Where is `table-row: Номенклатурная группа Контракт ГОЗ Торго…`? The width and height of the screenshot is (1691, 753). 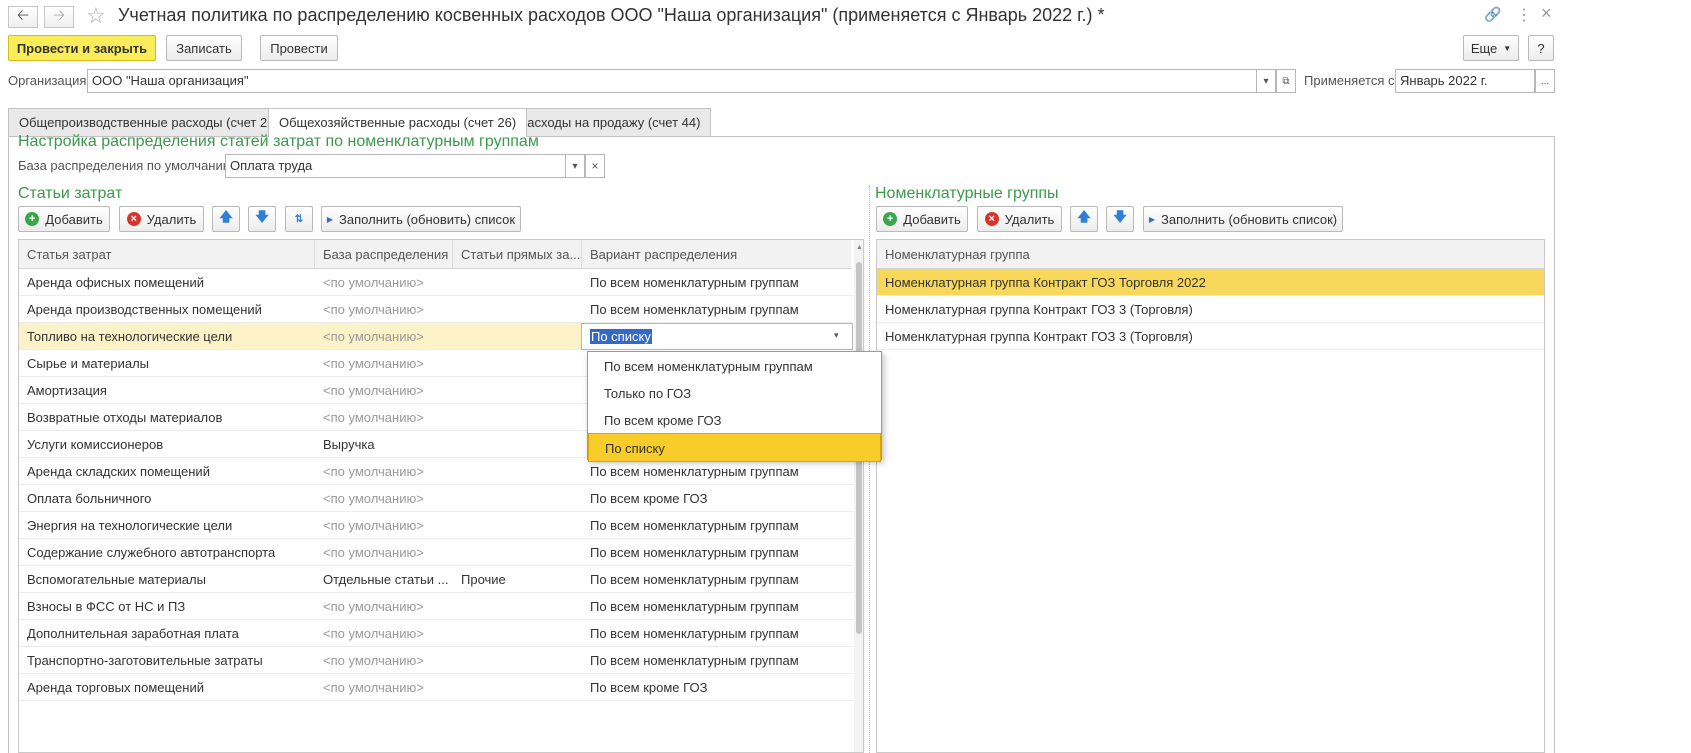
table-row: Номенклатурная группа Контракт ГОЗ Торго… is located at coordinates (1210, 282).